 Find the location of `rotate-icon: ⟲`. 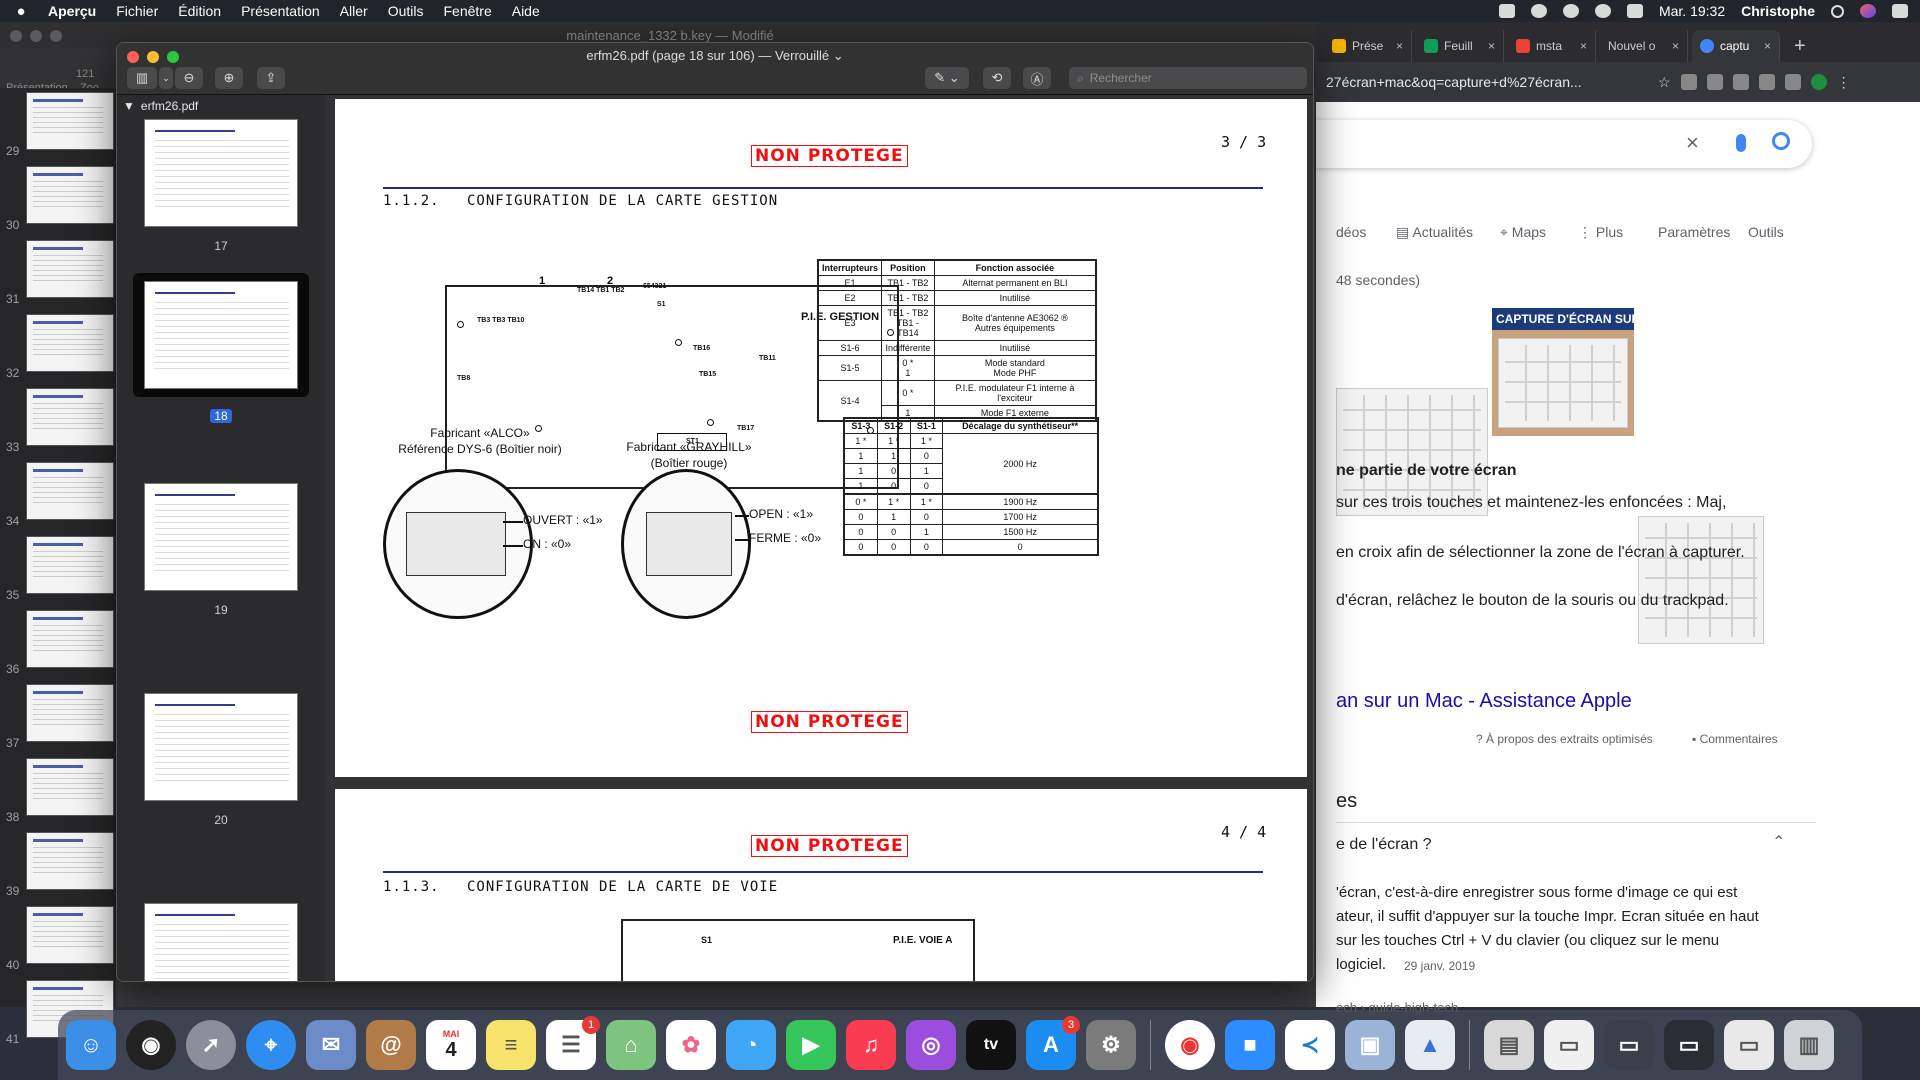

rotate-icon: ⟲ is located at coordinates (997, 78).